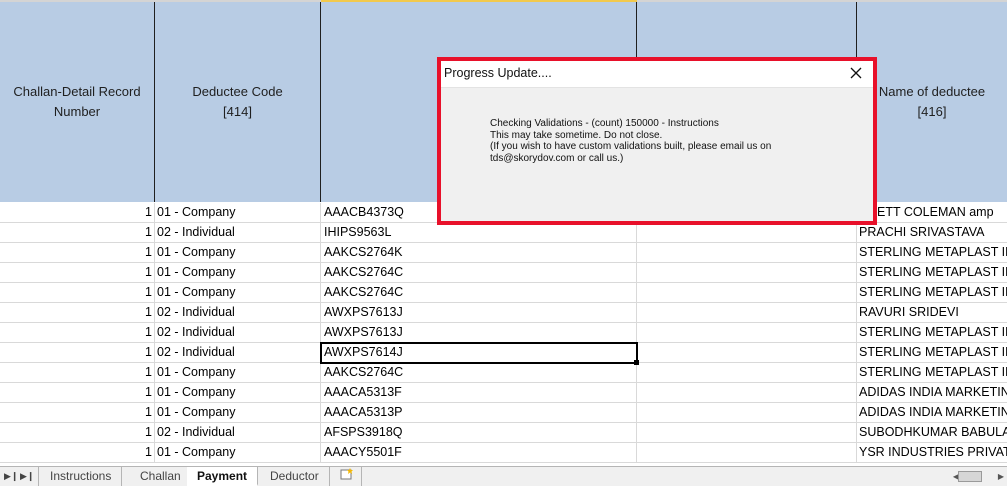 This screenshot has height=486, width=1007. Describe the element at coordinates (932, 432) in the screenshot. I see `cell-name-of-deductee: SUBODHKUMAR BABULA` at that location.